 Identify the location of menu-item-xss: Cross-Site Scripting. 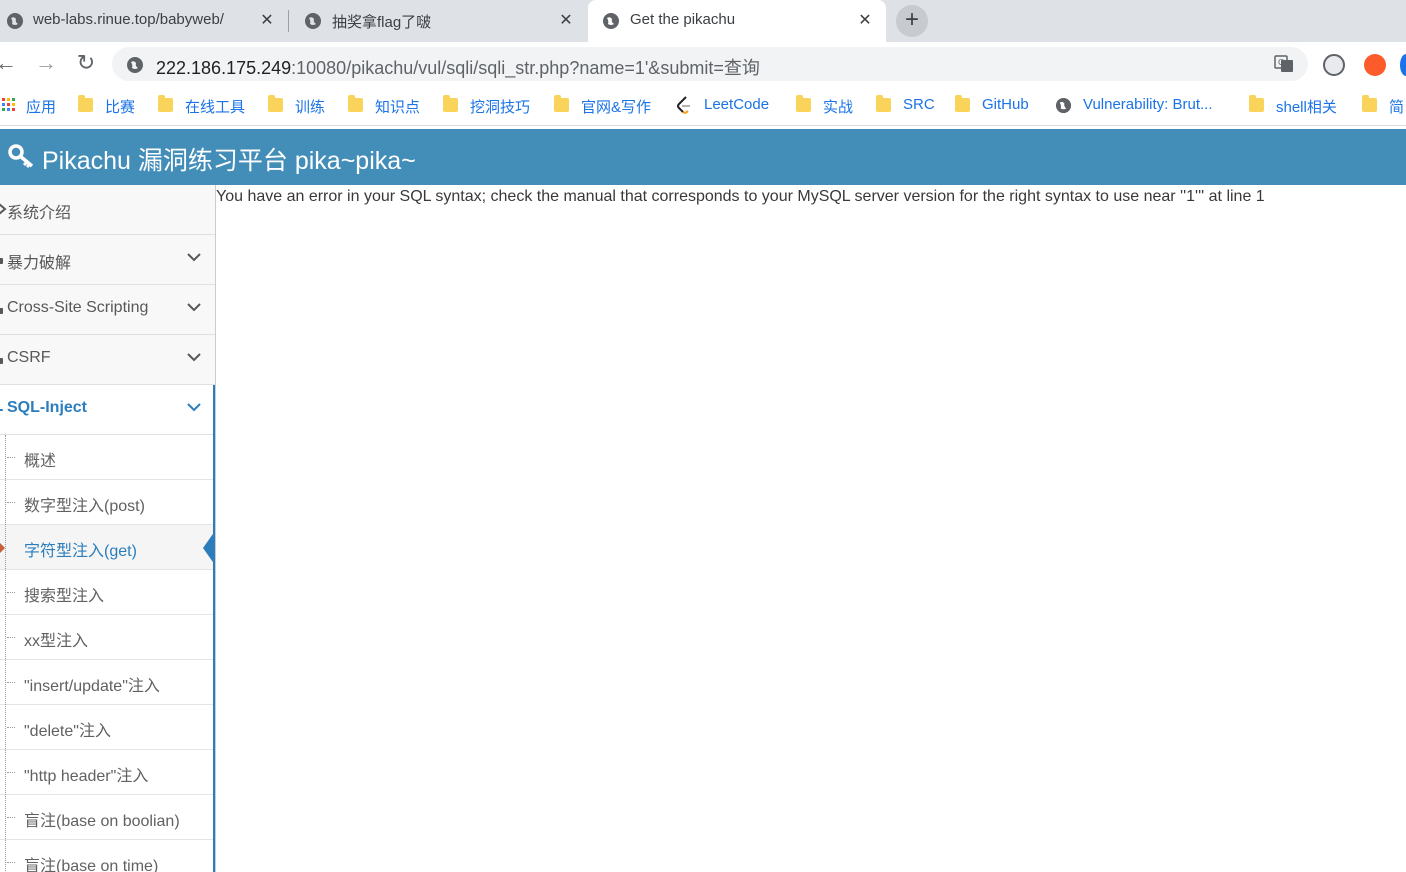
(107, 310).